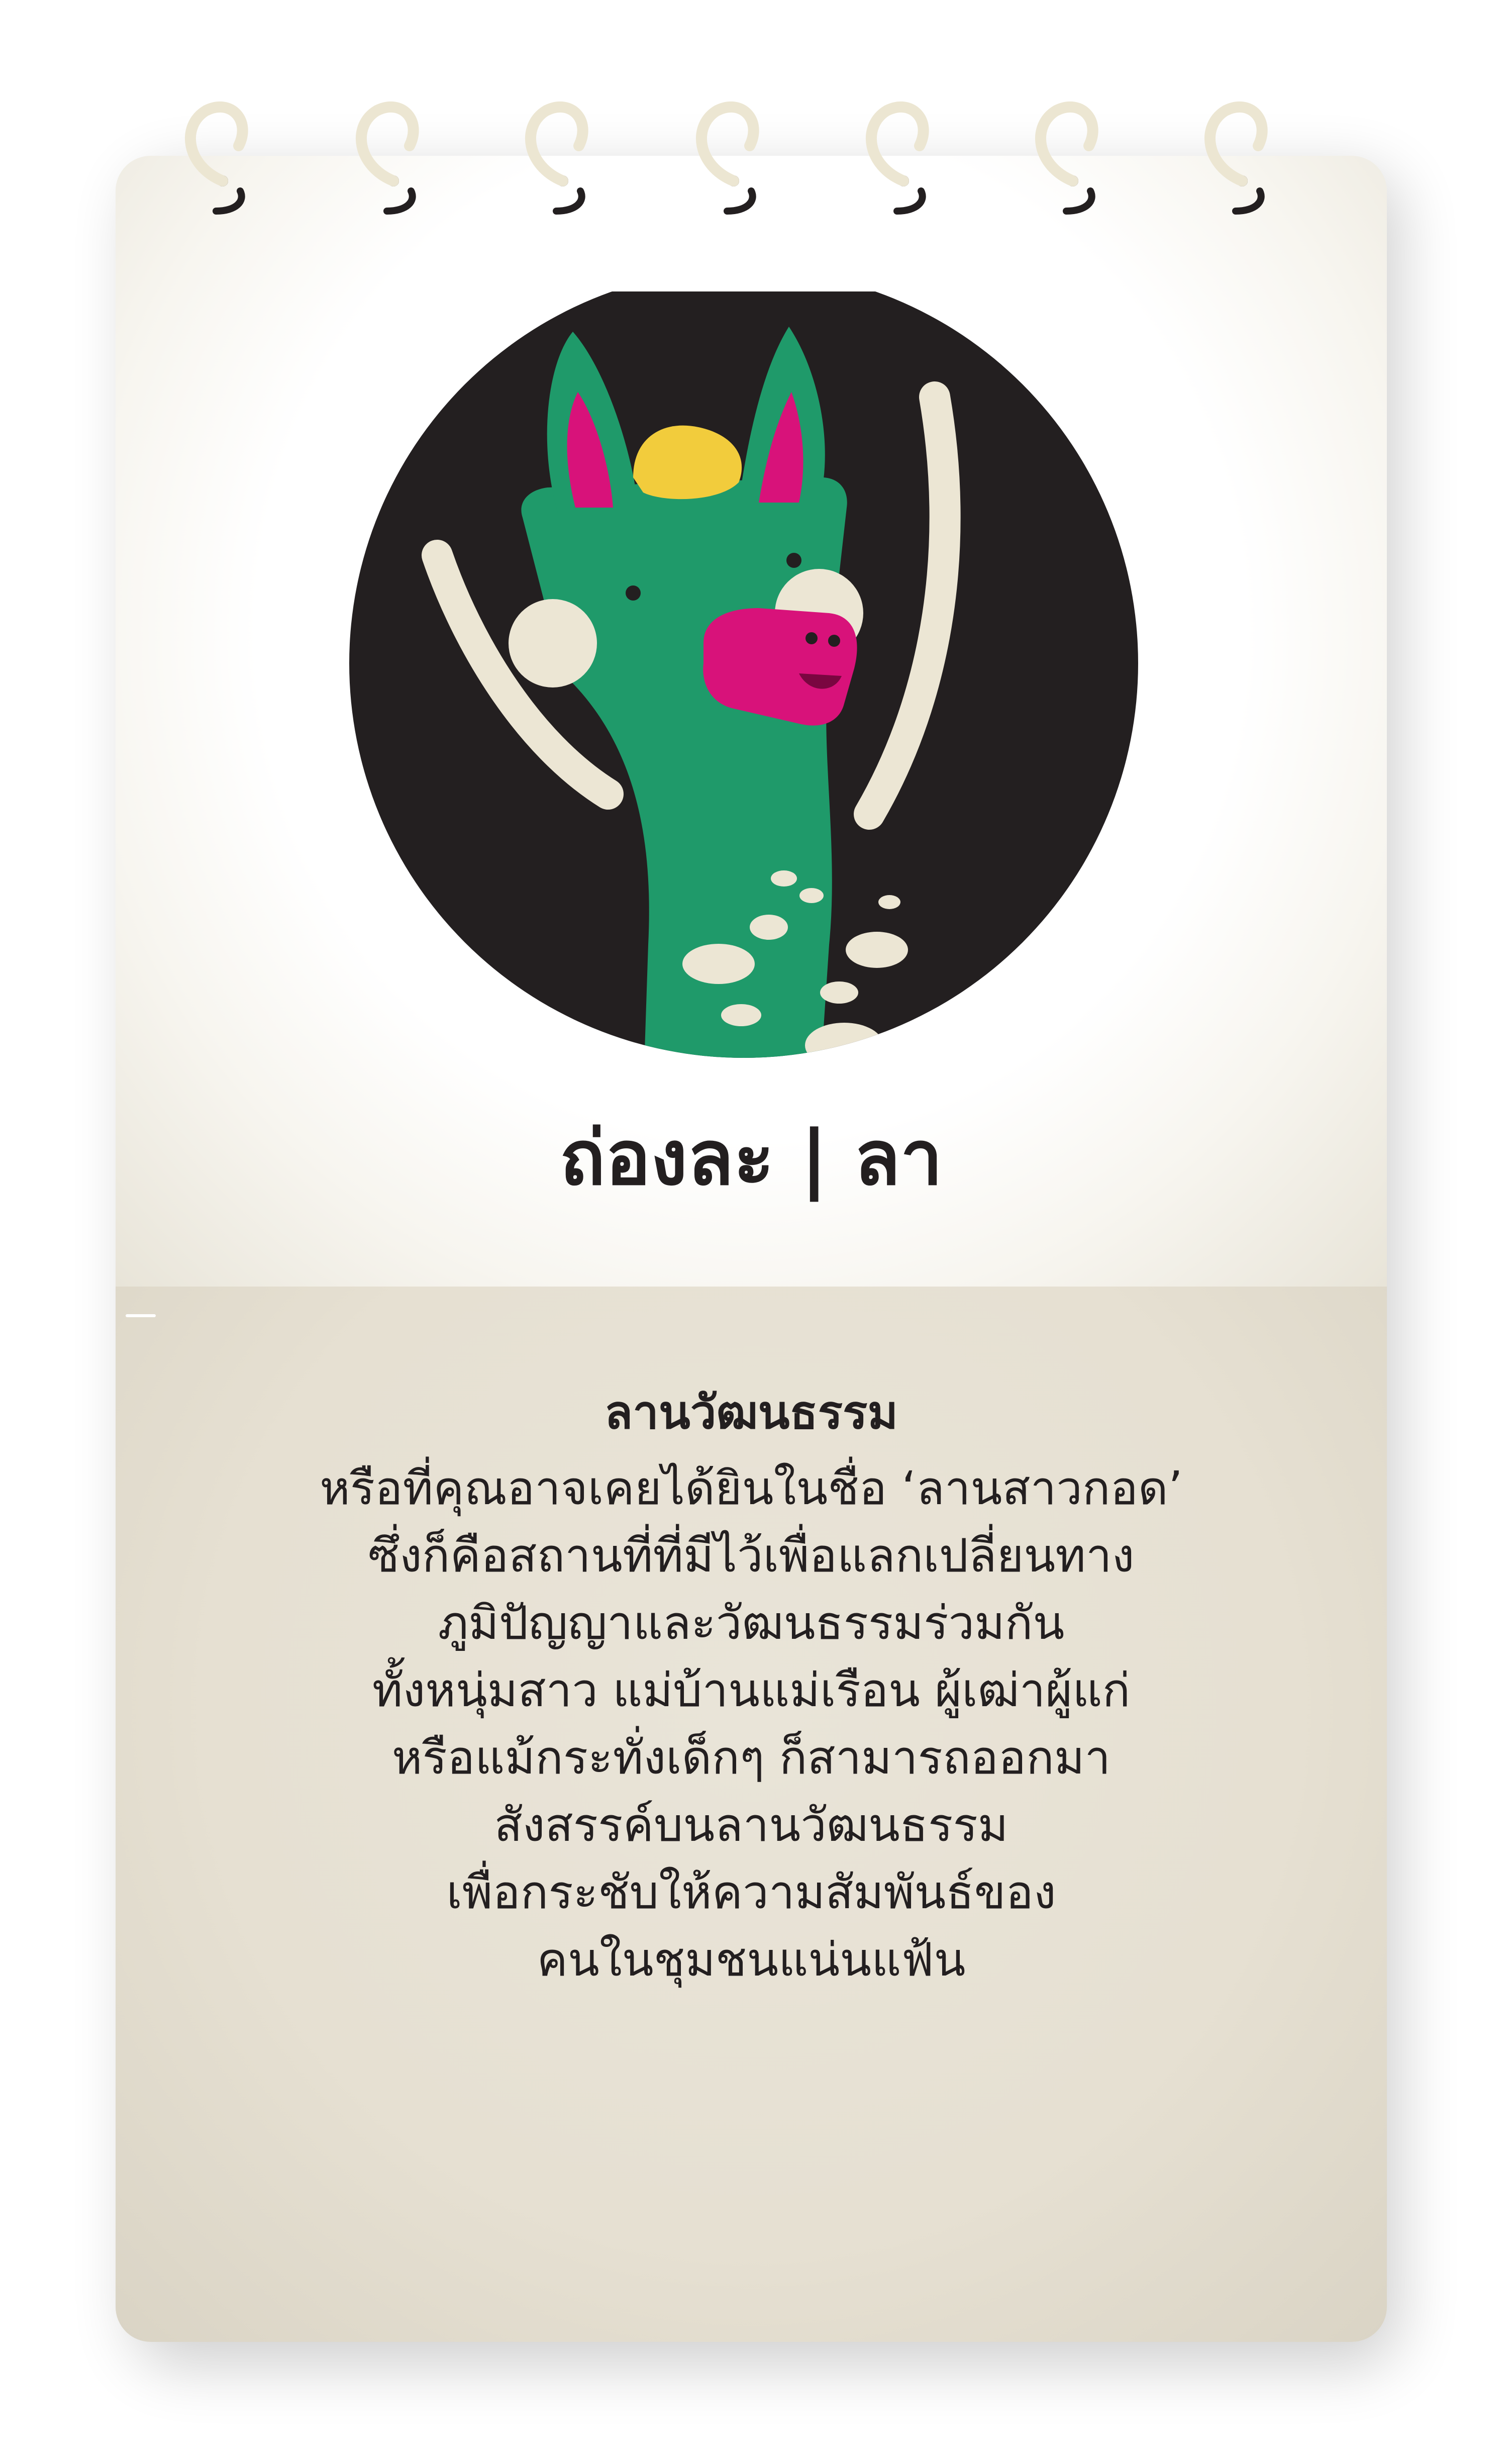 The image size is (1512, 2459). Describe the element at coordinates (751, 1758) in the screenshot. I see `description-line: หรือแม้กระทั่งเด็กๆ ก็สามารถออกมา` at that location.